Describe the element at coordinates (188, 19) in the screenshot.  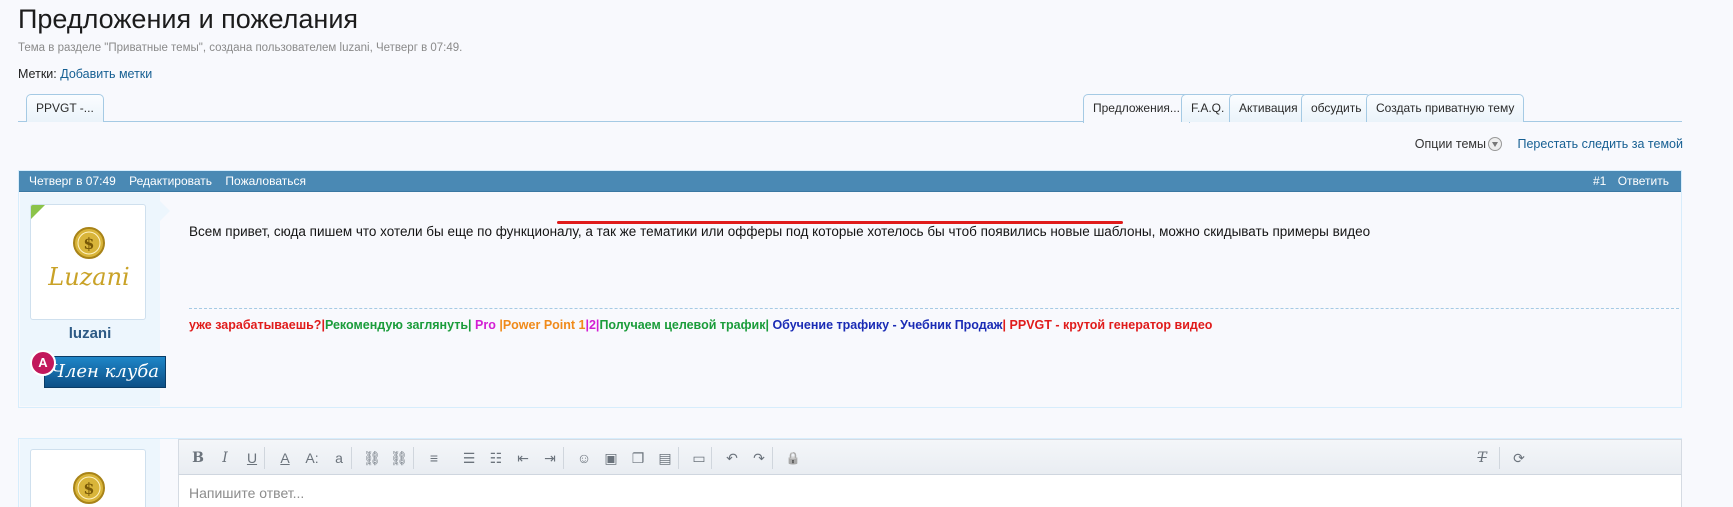
I see `page-title: Предложения и пожелания` at that location.